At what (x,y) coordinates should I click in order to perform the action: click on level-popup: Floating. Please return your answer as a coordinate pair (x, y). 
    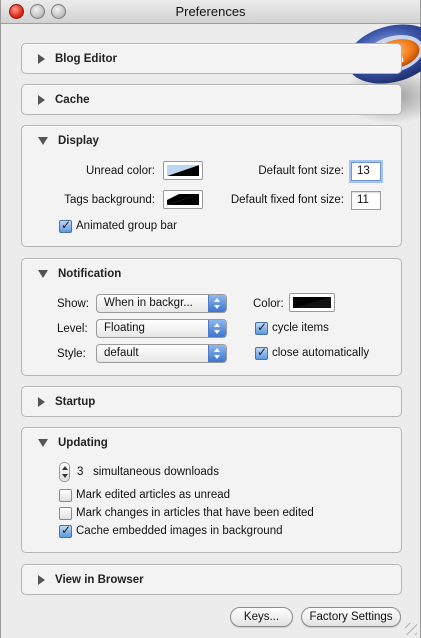
    Looking at the image, I should click on (161, 328).